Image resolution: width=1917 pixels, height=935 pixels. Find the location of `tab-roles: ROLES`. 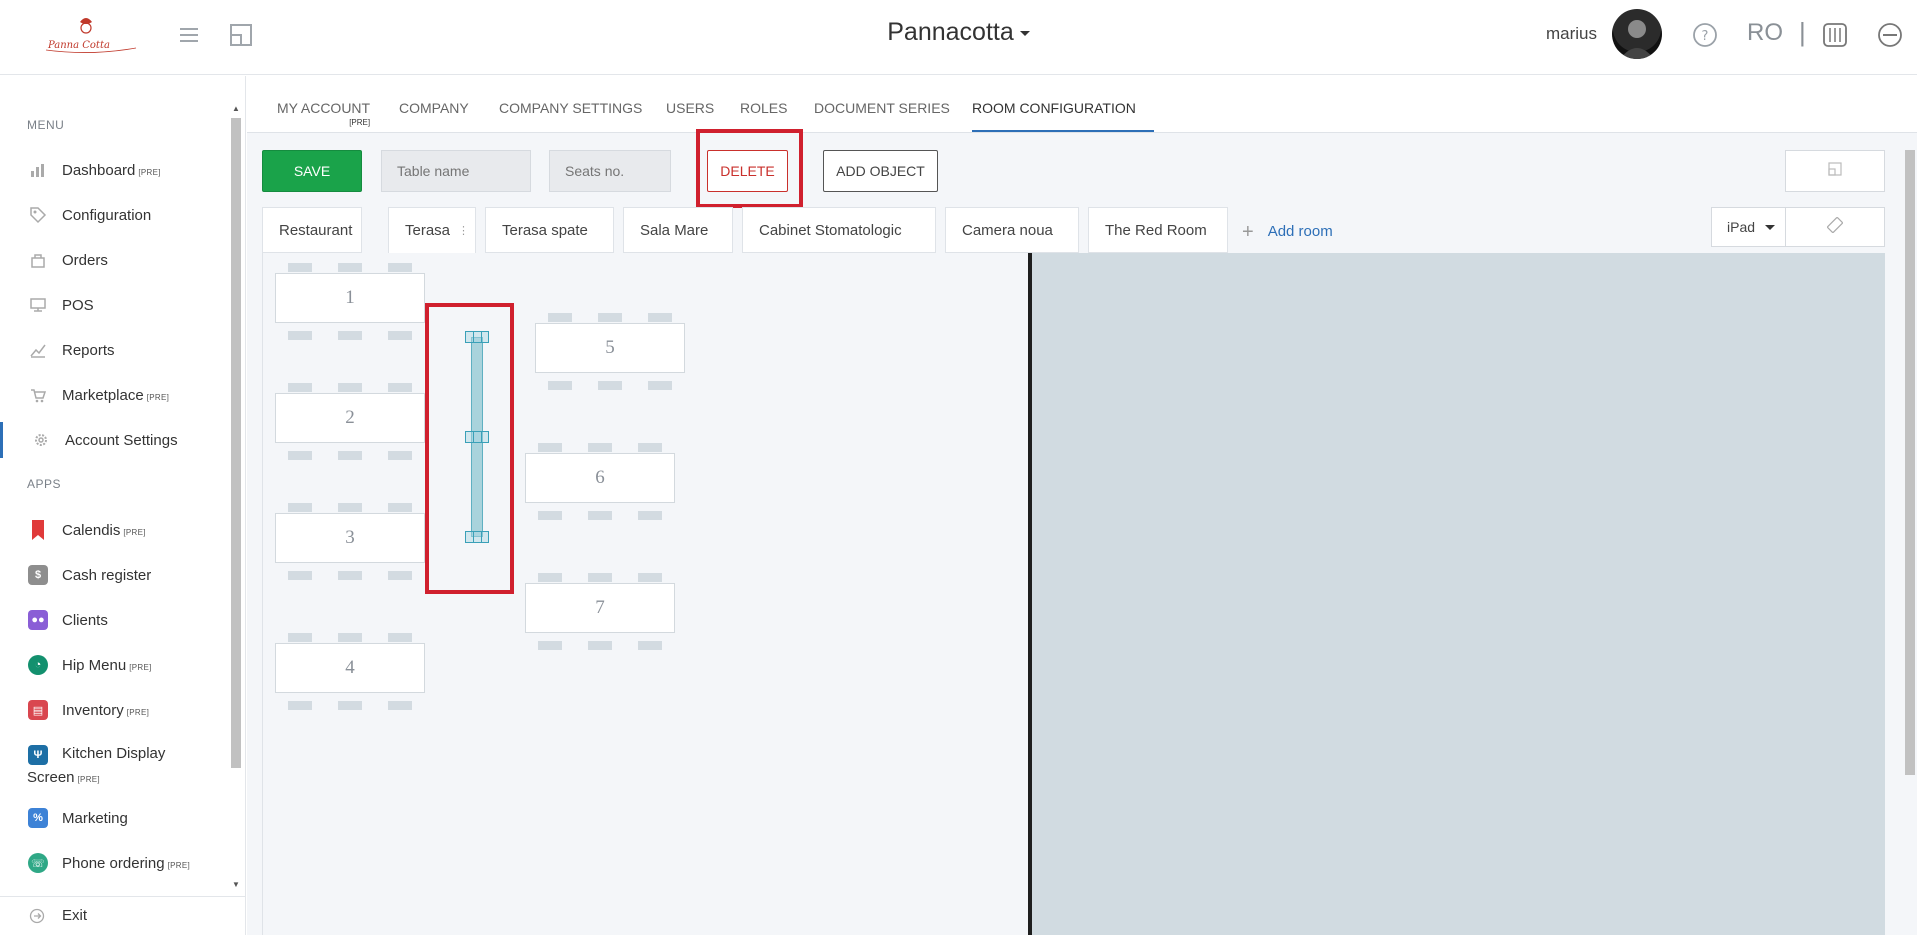

tab-roles: ROLES is located at coordinates (763, 115).